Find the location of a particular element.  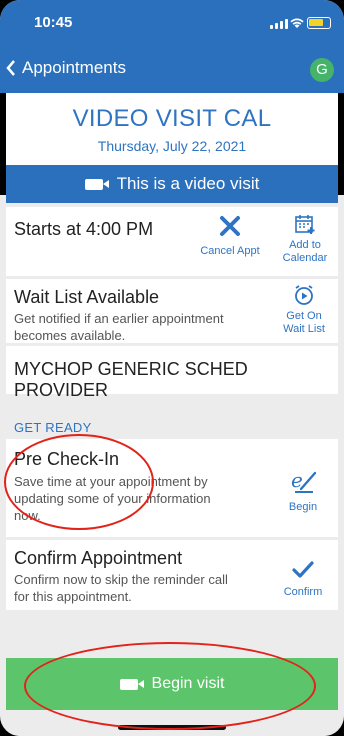

precheckin-desc-3: now. is located at coordinates (27, 515).